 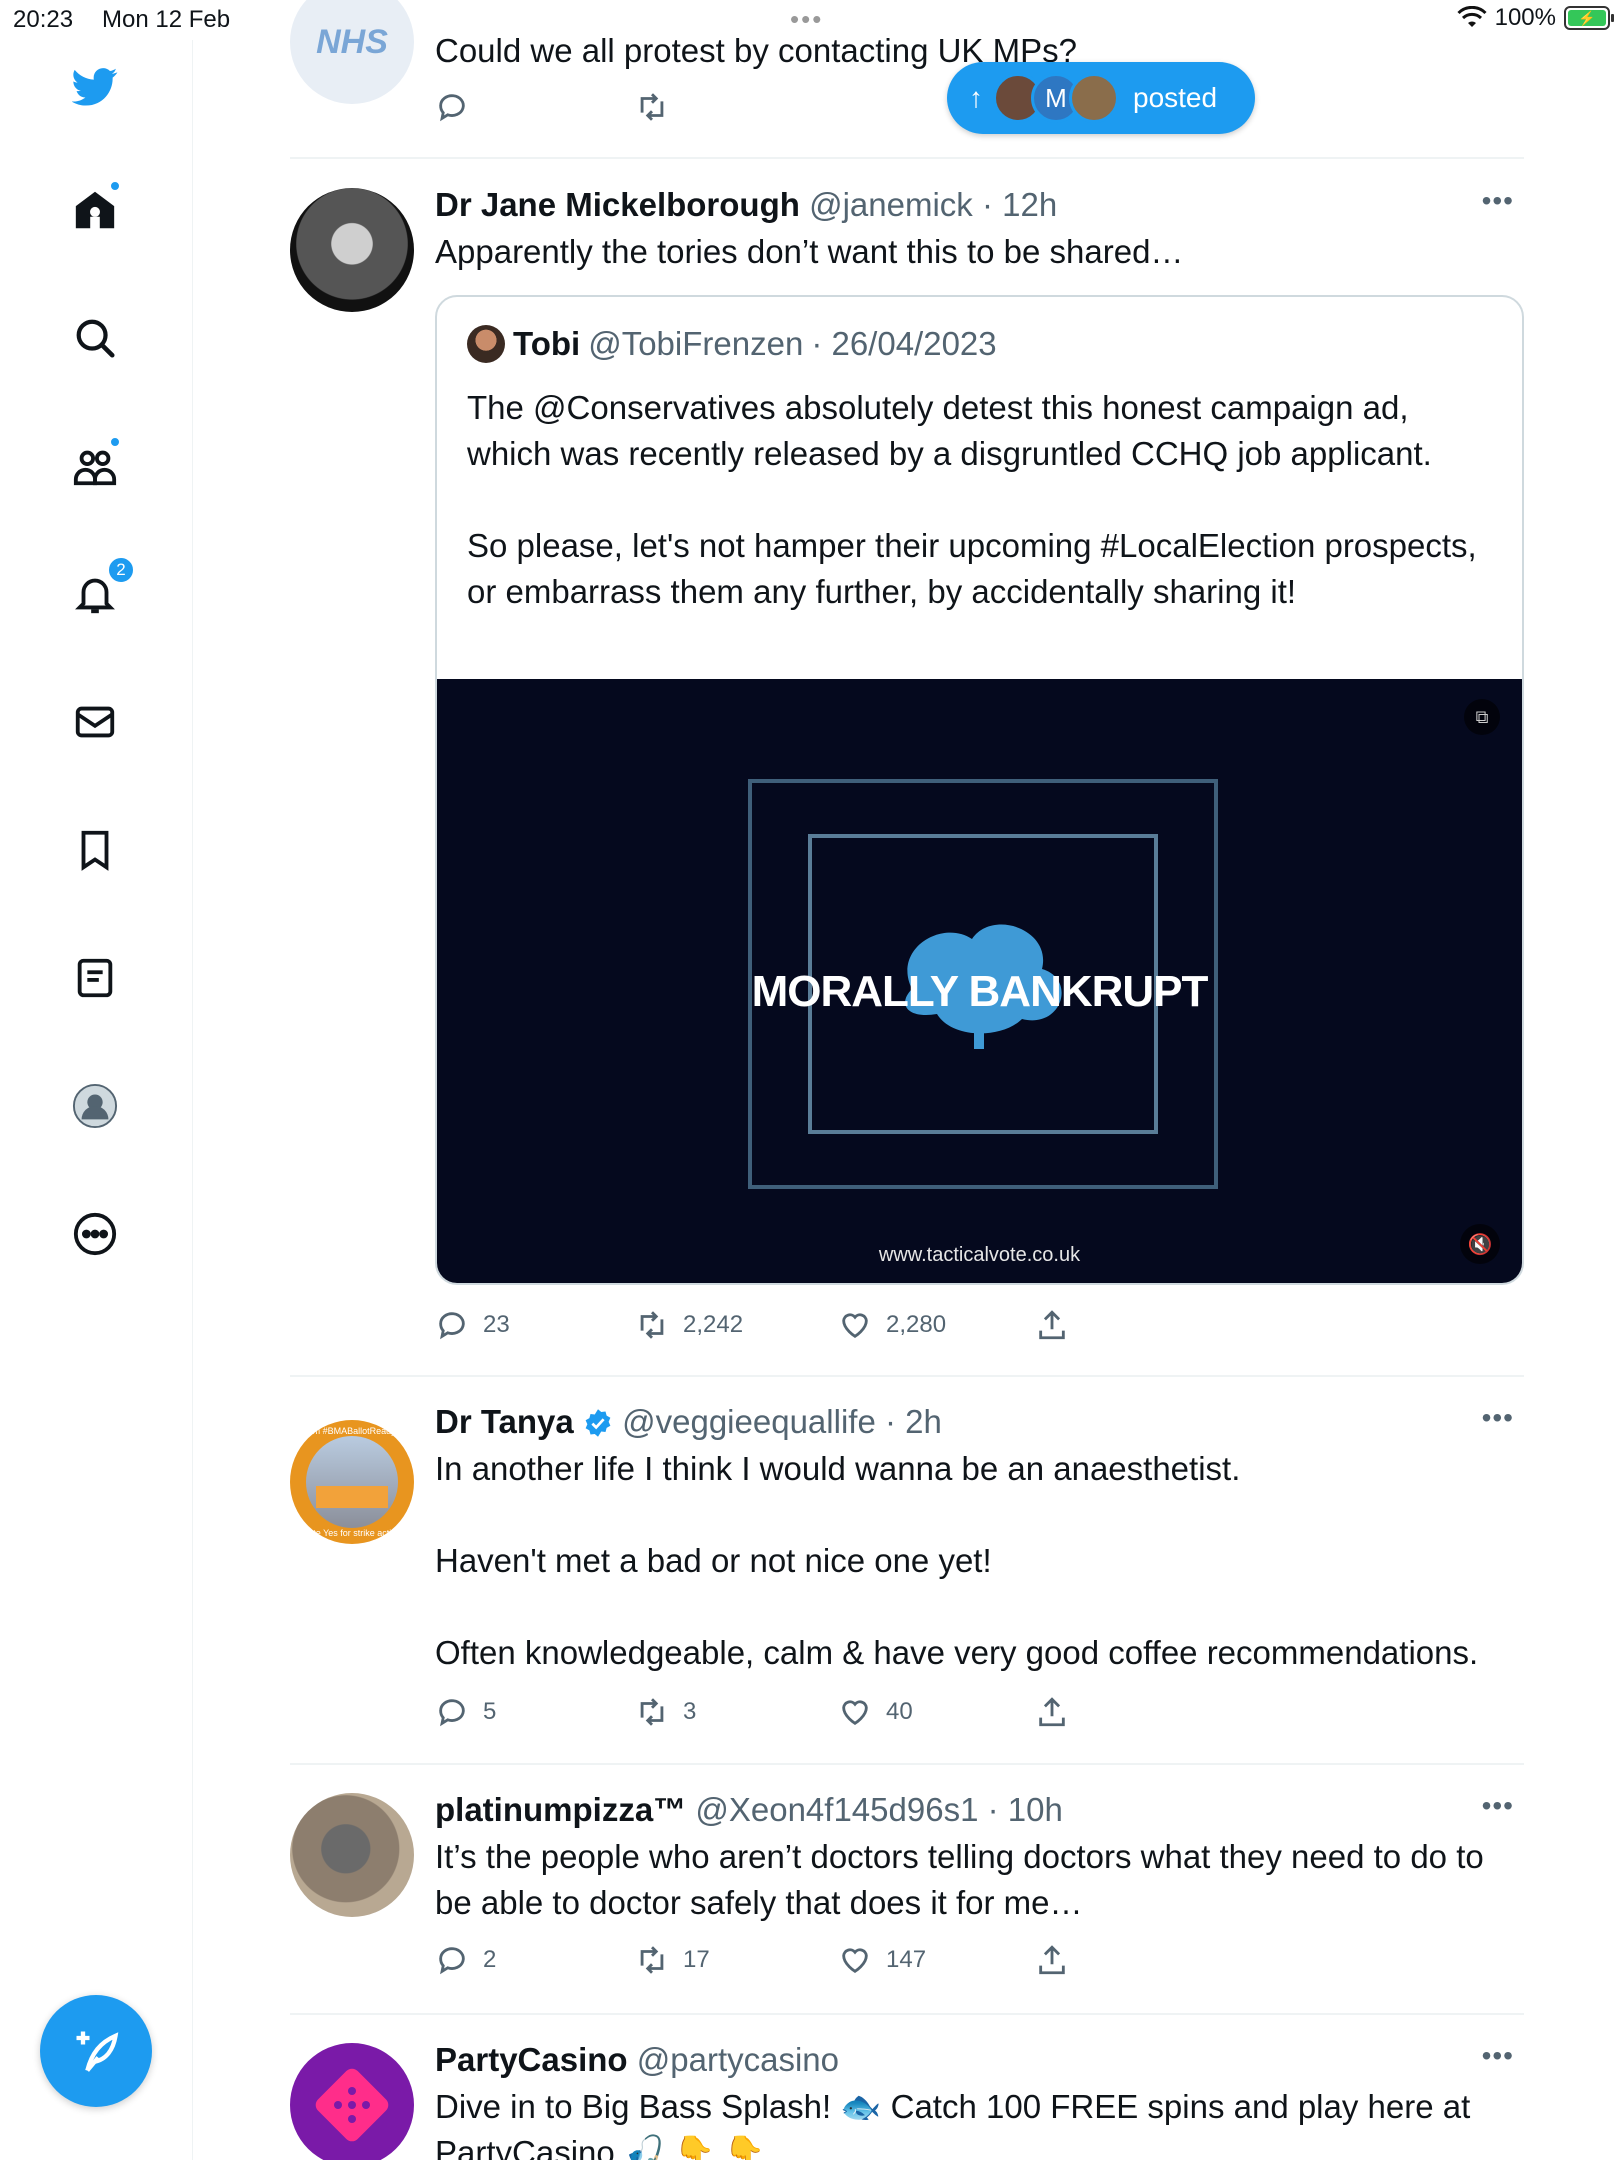 I want to click on author-handle: @Xeon4f145d96s1, so click(x=836, y=1809).